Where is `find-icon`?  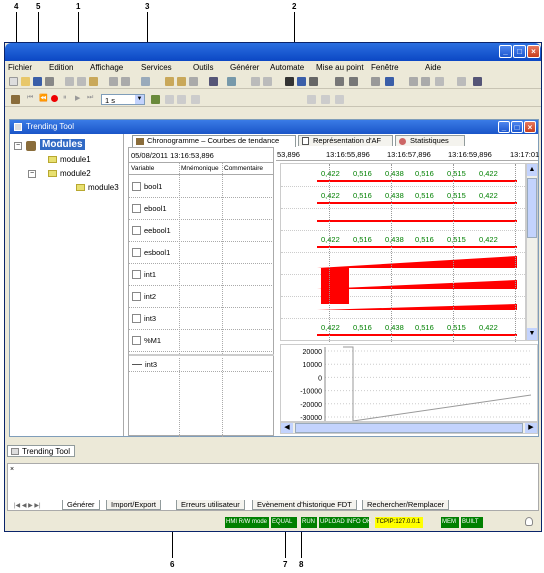 find-icon is located at coordinates (169, 81).